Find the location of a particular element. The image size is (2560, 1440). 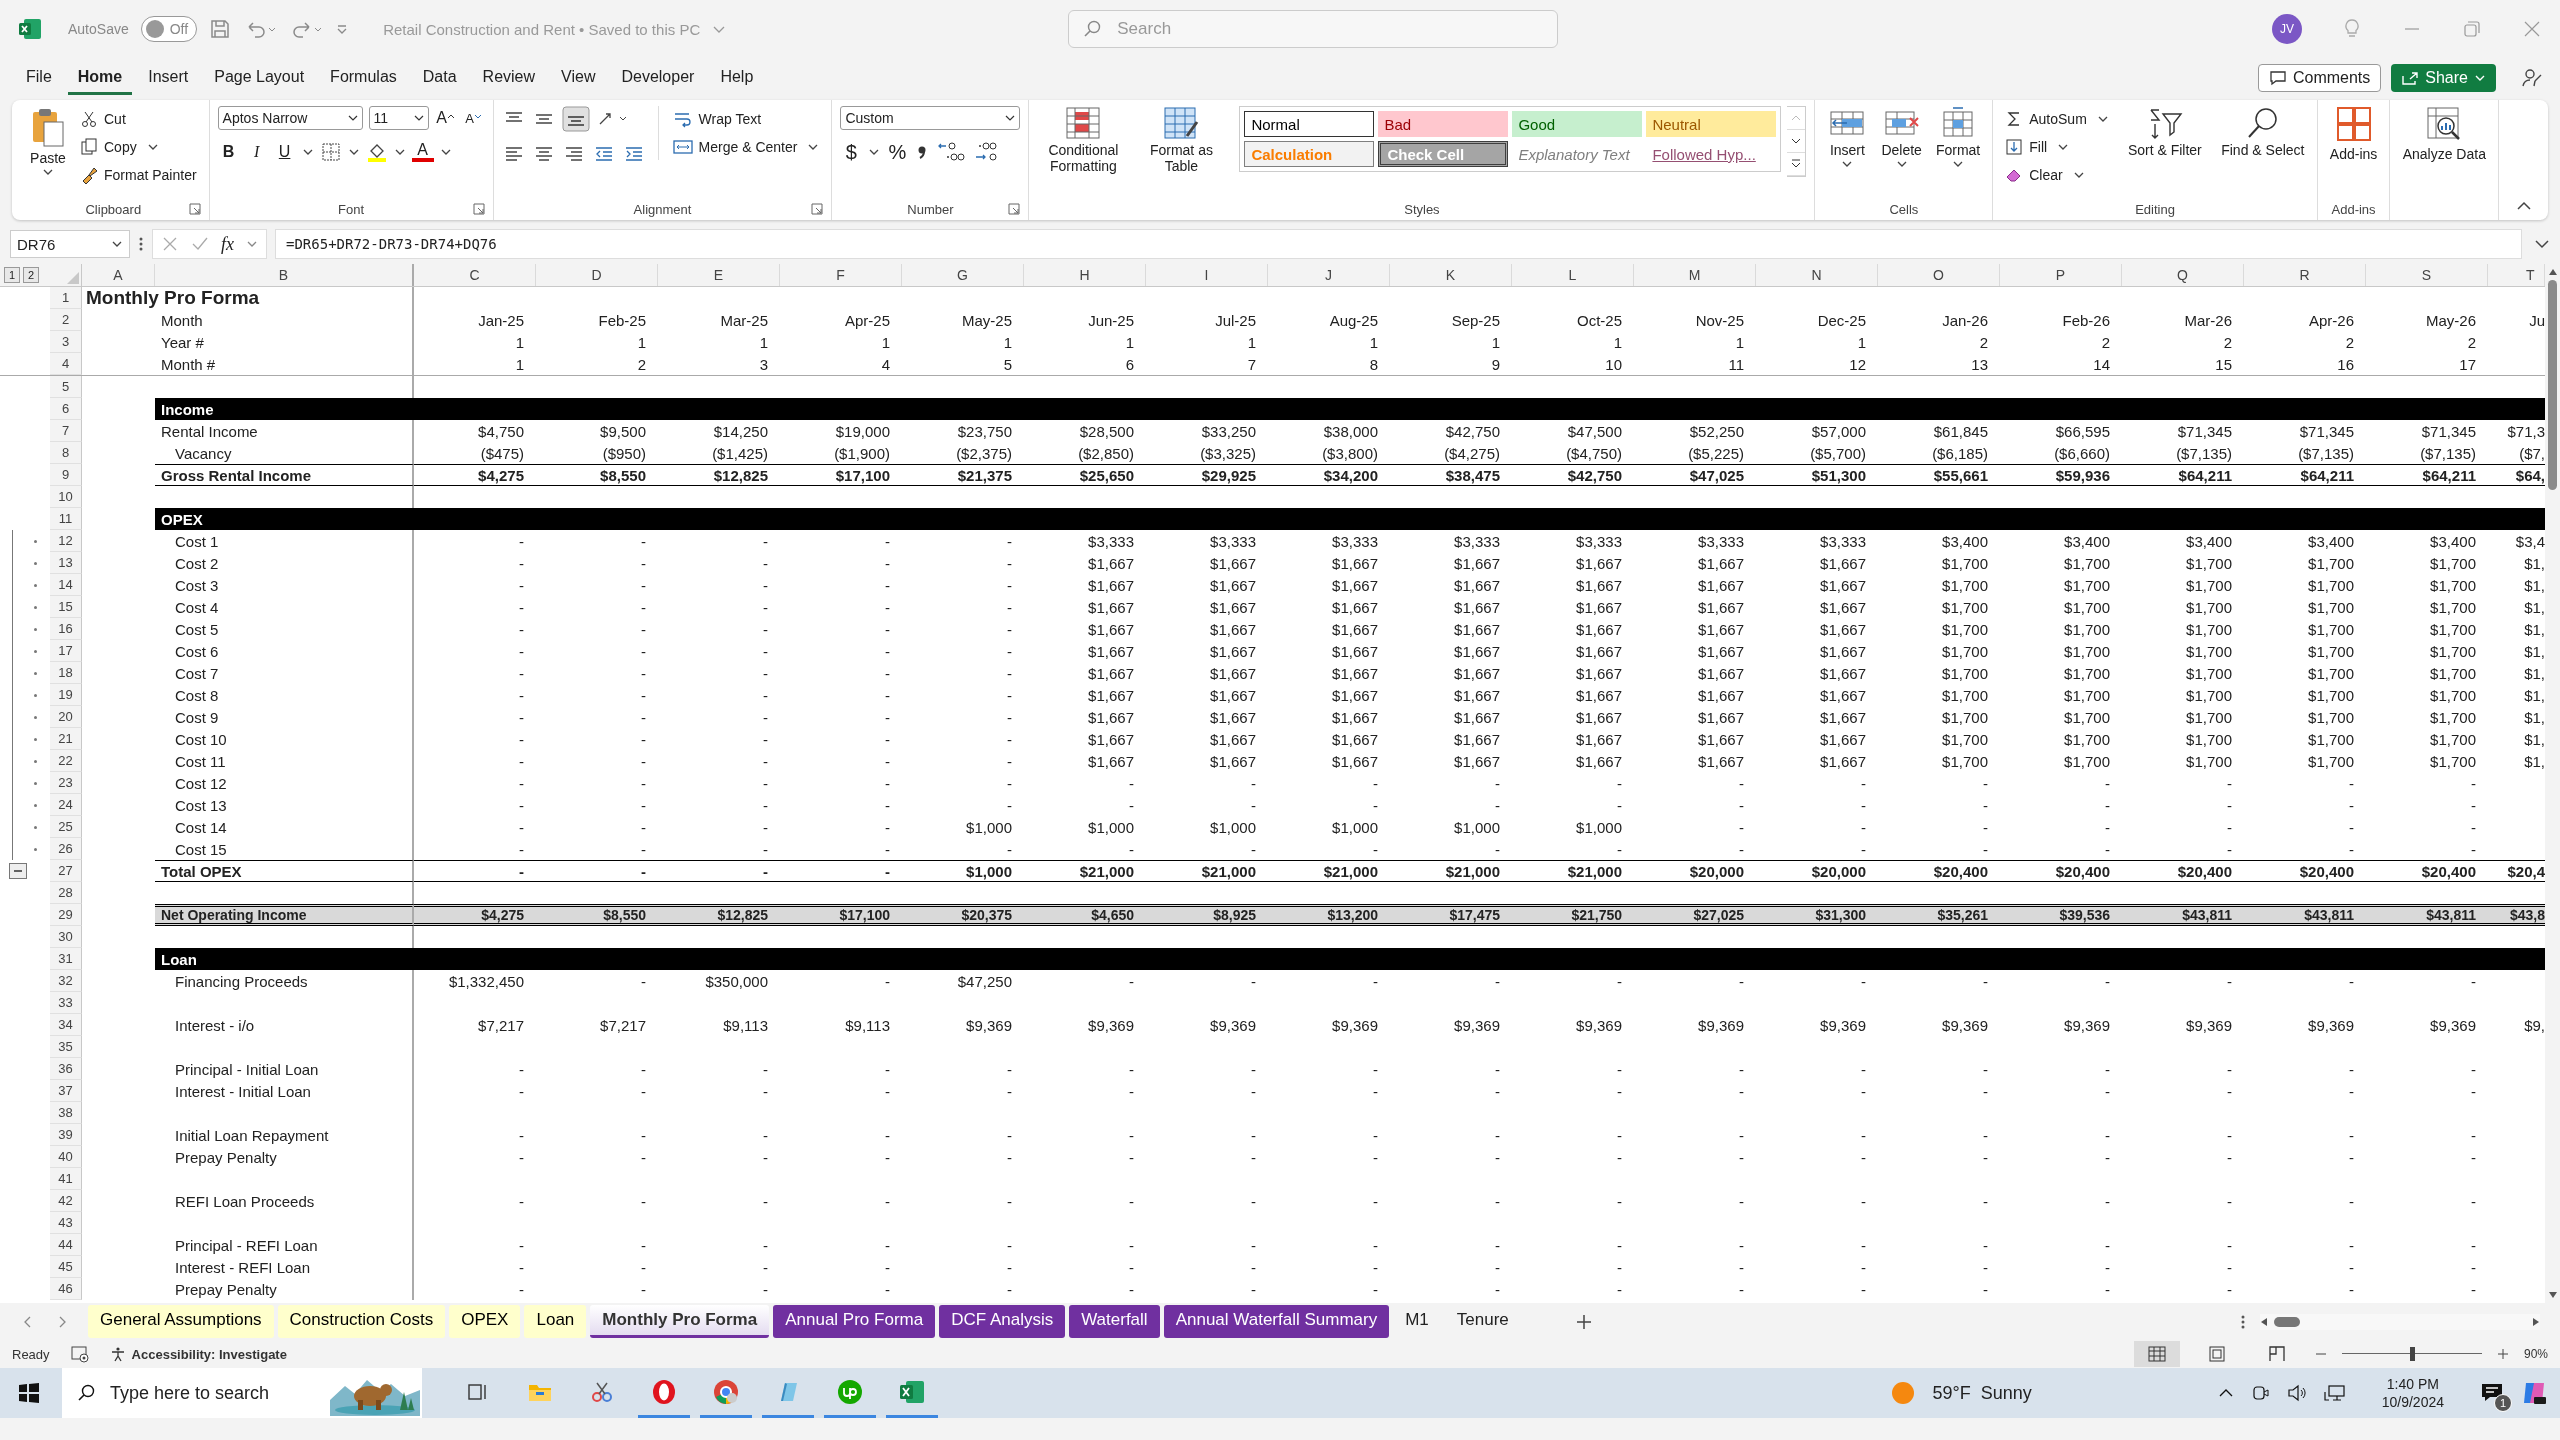

horizontal-scrollbar is located at coordinates (2400, 1321).